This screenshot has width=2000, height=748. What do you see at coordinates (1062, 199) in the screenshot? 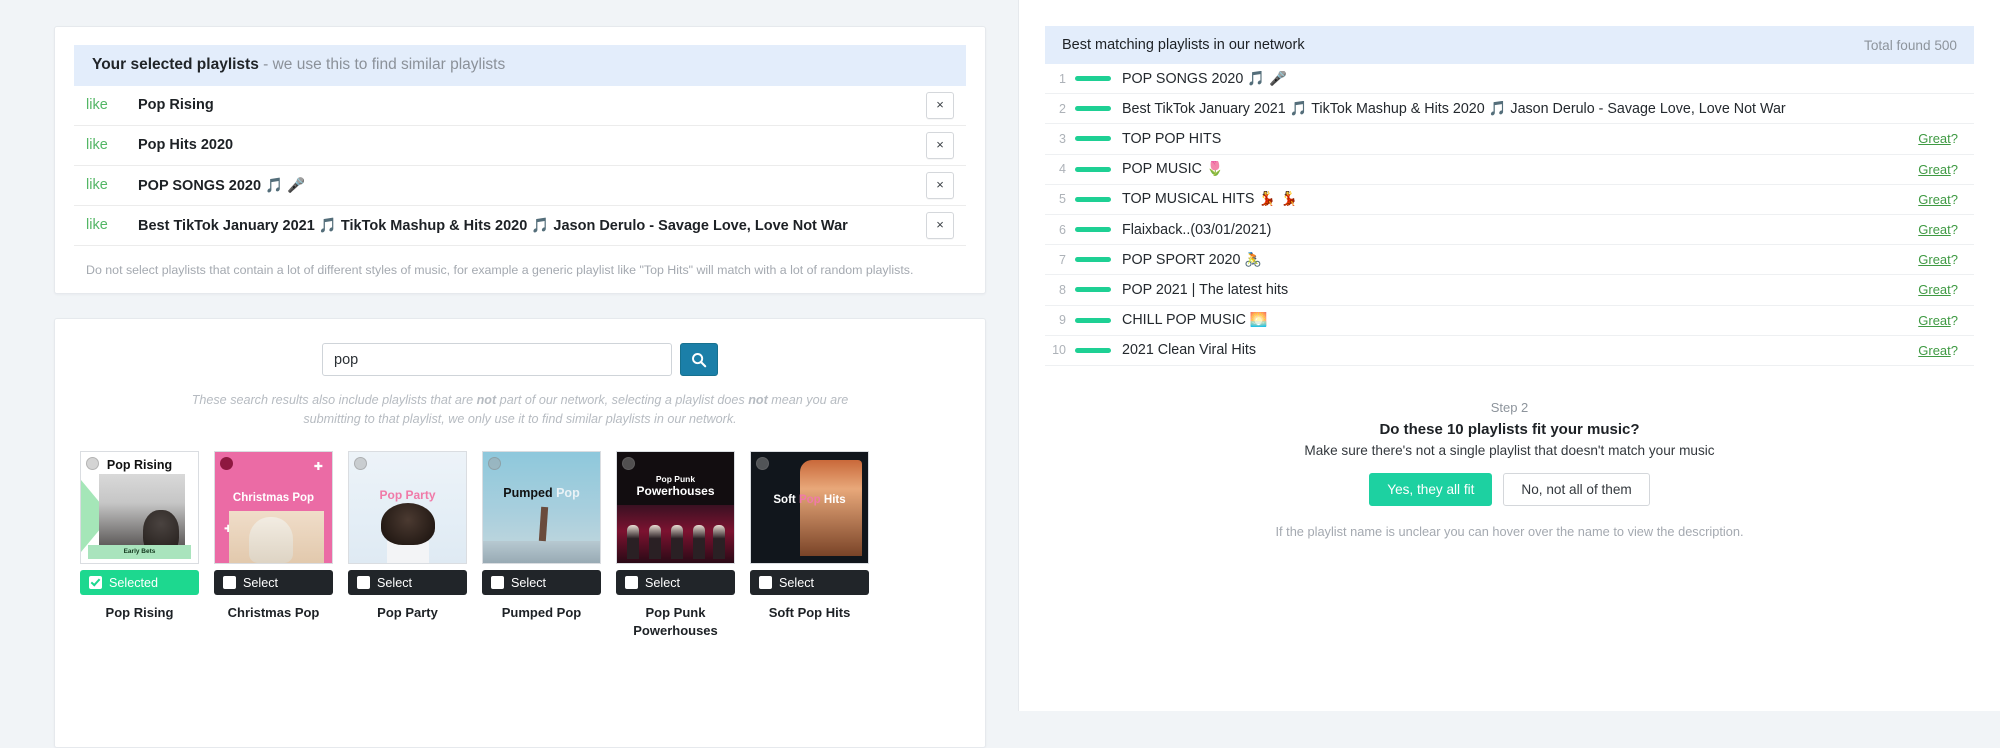
I see `match-index: 5` at bounding box center [1062, 199].